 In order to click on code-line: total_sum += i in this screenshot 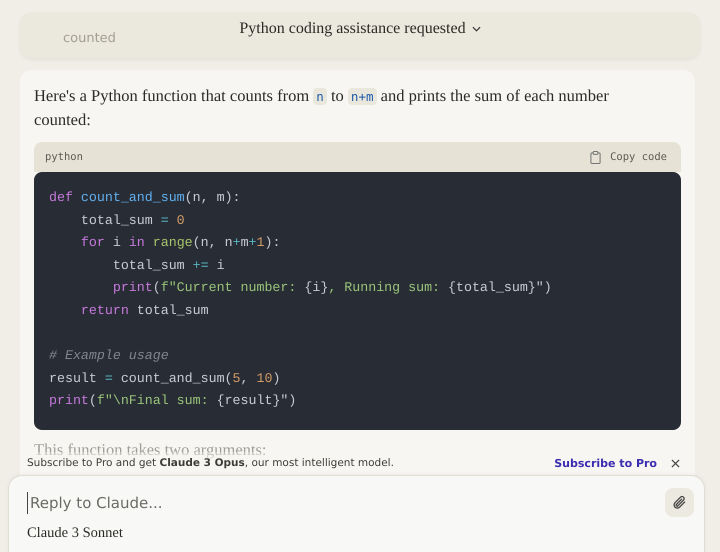, I will do `click(169, 265)`.